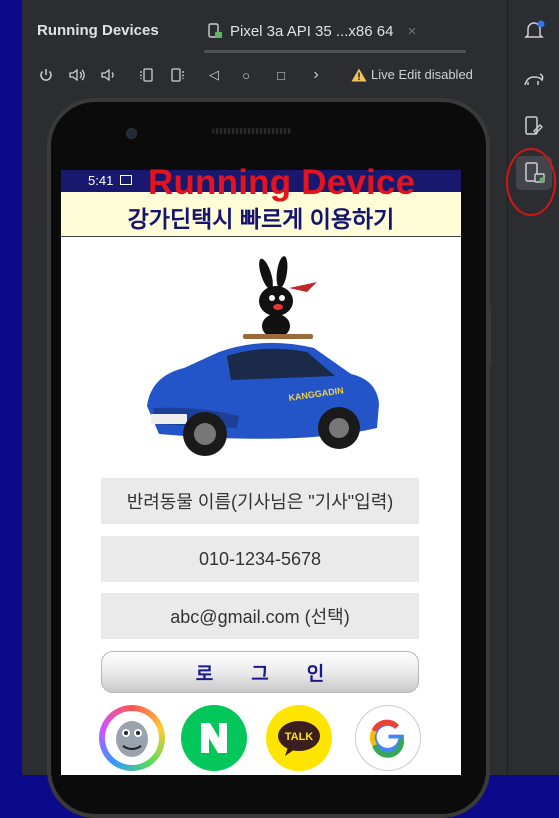 The image size is (559, 818). I want to click on volume-up-icon, so click(77, 75).